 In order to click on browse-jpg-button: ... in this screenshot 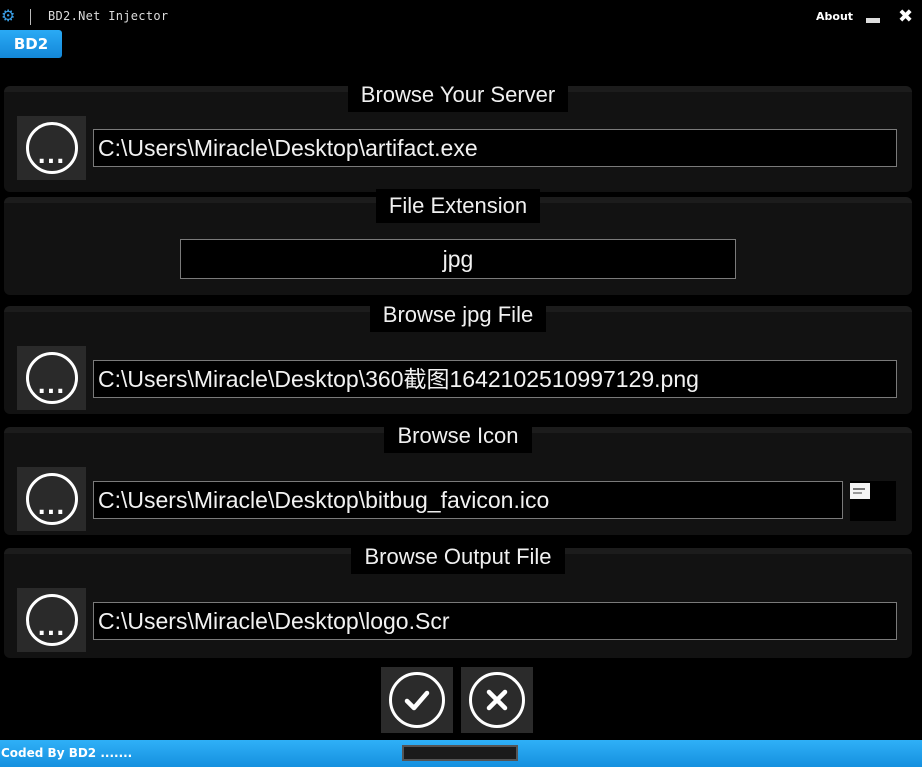, I will do `click(51, 378)`.